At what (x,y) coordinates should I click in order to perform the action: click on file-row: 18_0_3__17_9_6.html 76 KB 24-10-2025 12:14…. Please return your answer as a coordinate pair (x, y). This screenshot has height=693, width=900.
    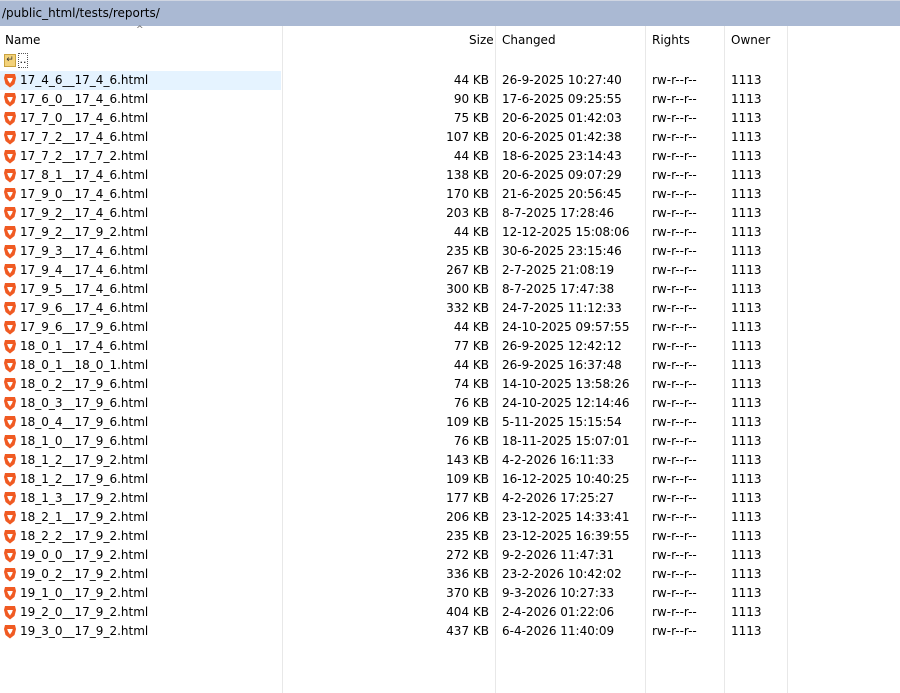
    Looking at the image, I should click on (450, 403).